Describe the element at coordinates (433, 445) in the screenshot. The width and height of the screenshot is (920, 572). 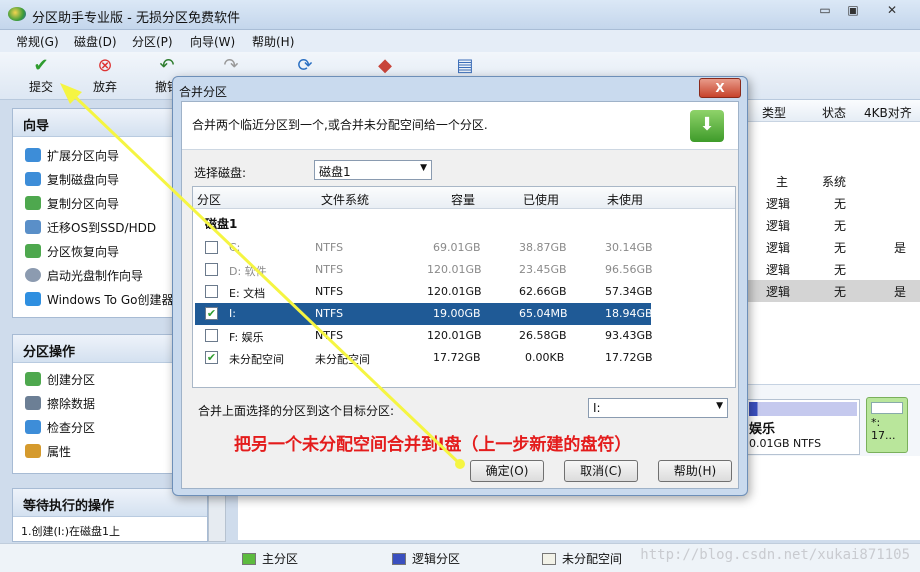
I see `annotation-text: 把另一个未分配空间合并到I盘（上一步新建的盘符）` at that location.